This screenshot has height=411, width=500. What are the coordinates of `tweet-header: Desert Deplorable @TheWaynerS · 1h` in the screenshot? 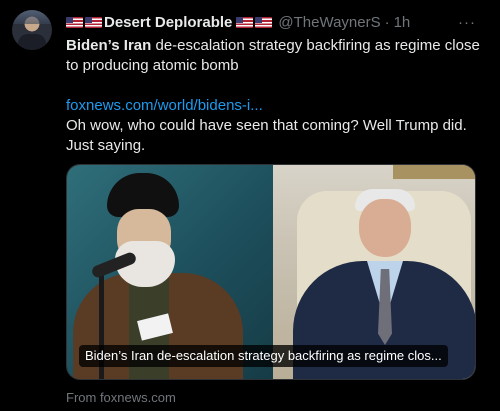 It's located at (238, 22).